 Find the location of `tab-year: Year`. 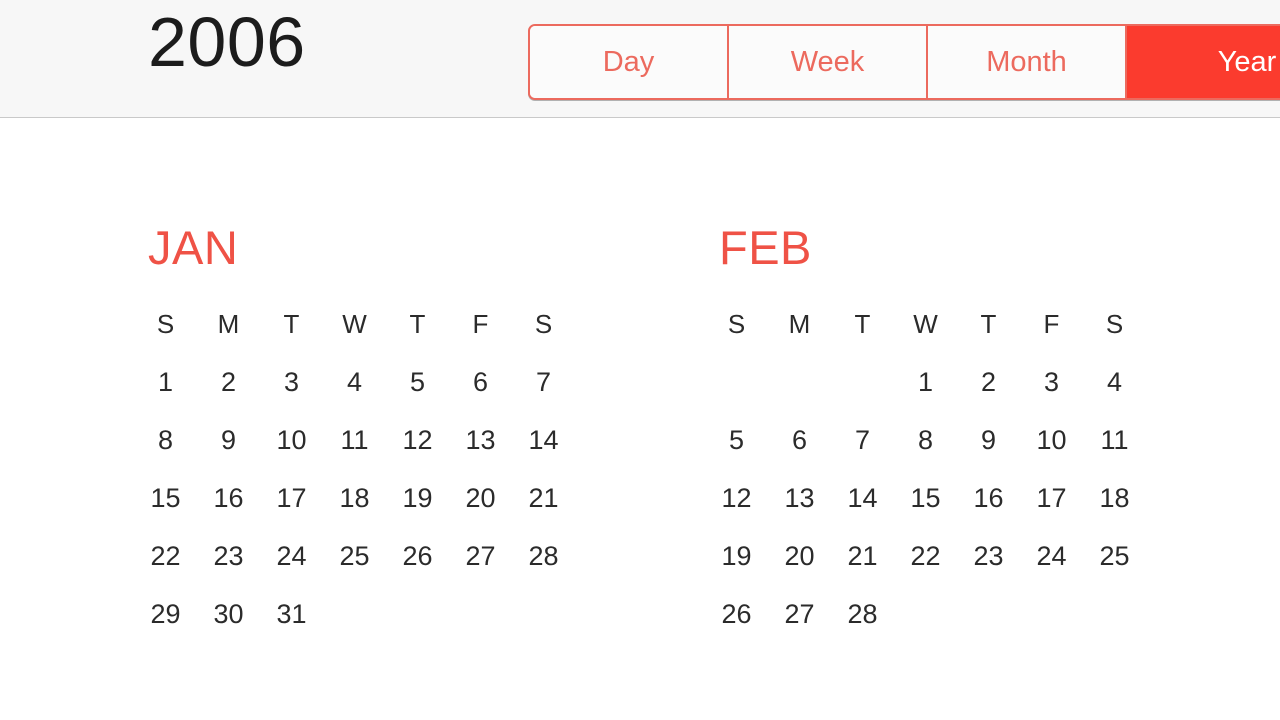

tab-year: Year is located at coordinates (1203, 62).